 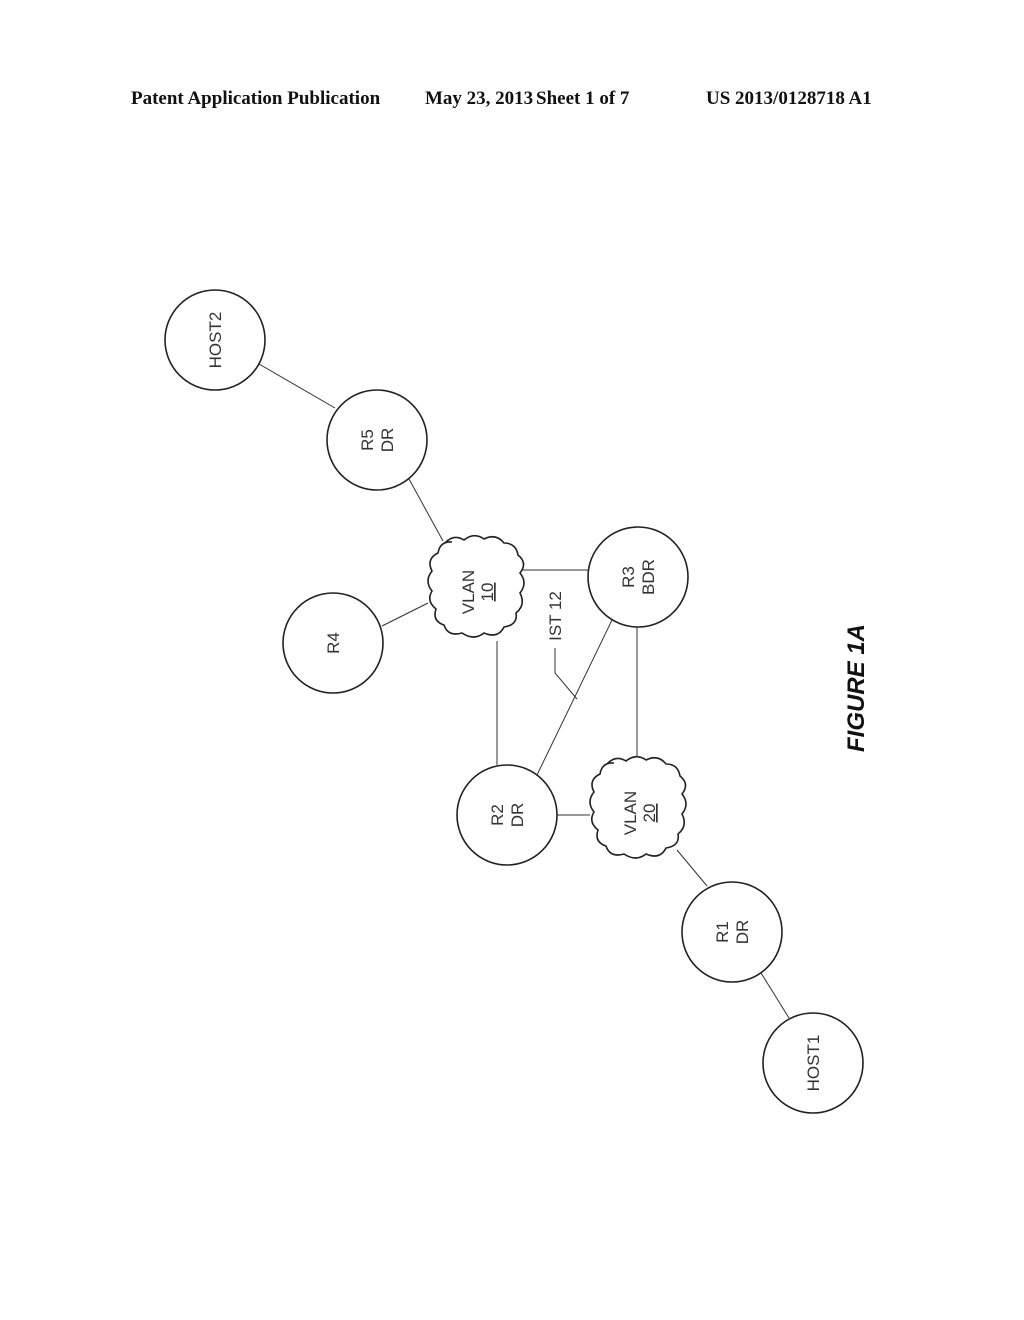 I want to click on edge-r2-r3, so click(x=574, y=697).